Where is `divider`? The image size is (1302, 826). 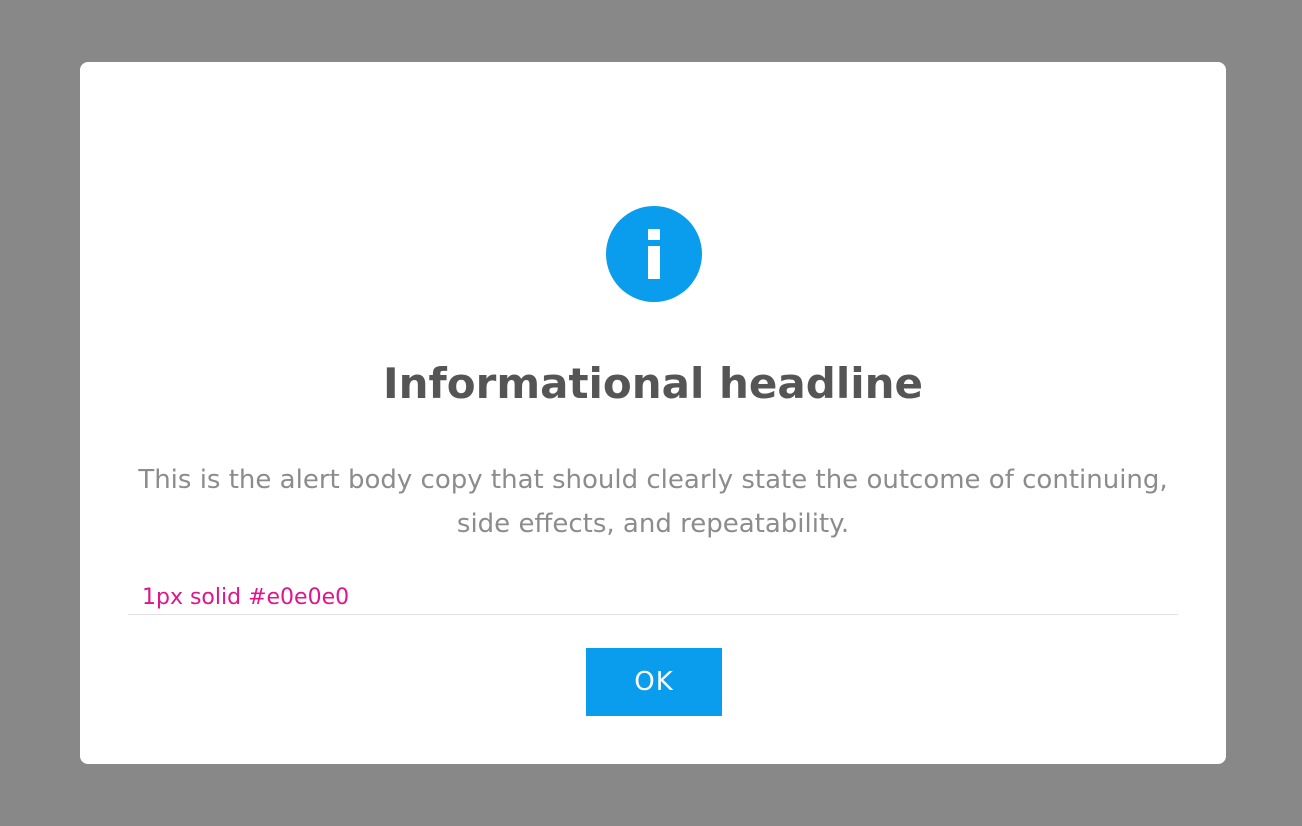
divider is located at coordinates (653, 614).